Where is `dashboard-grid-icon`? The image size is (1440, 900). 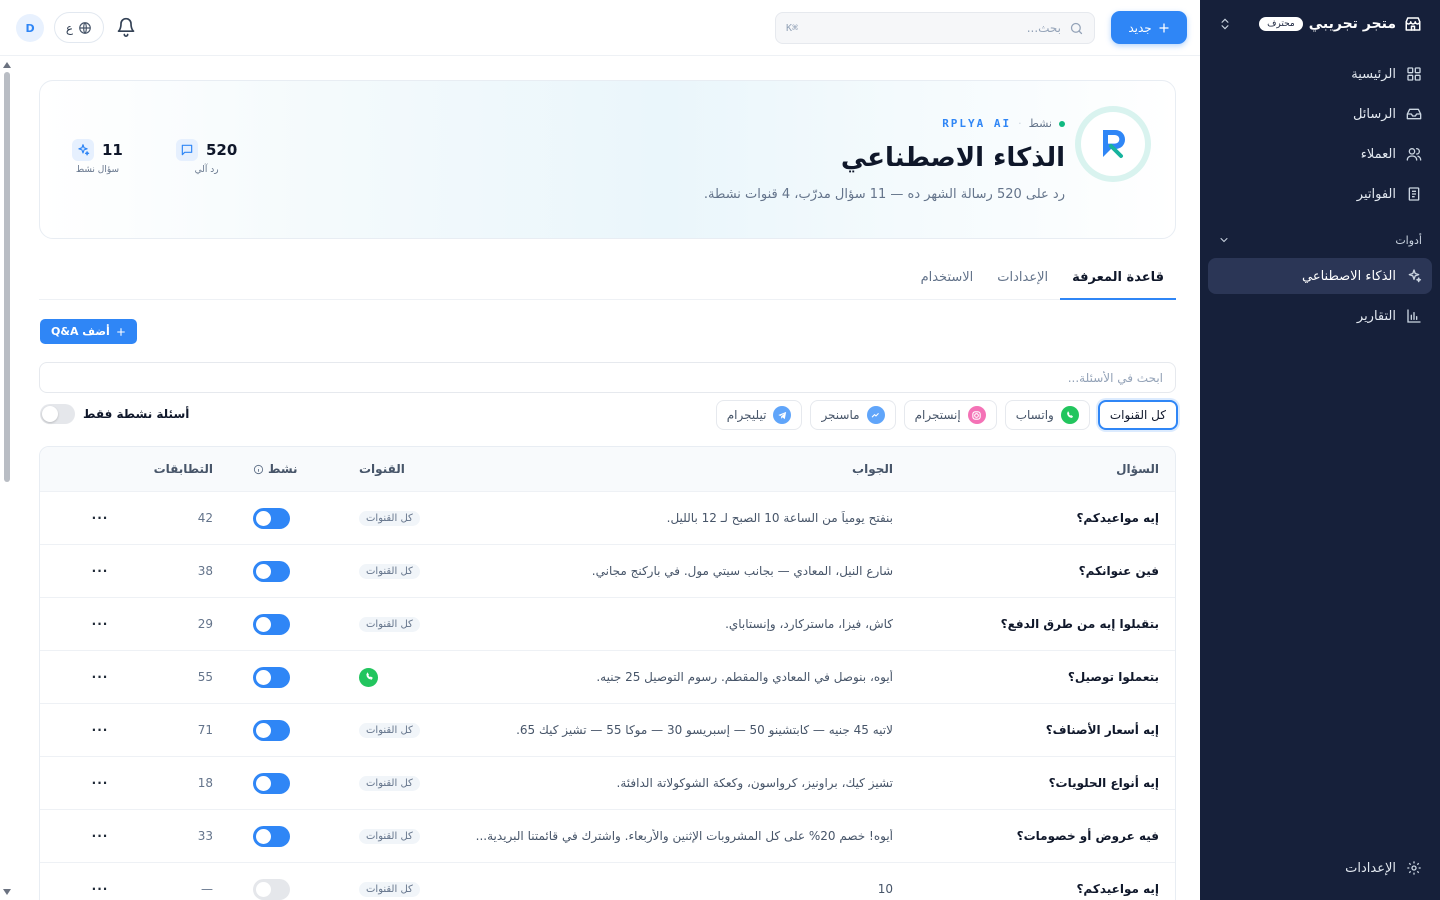
dashboard-grid-icon is located at coordinates (1414, 74).